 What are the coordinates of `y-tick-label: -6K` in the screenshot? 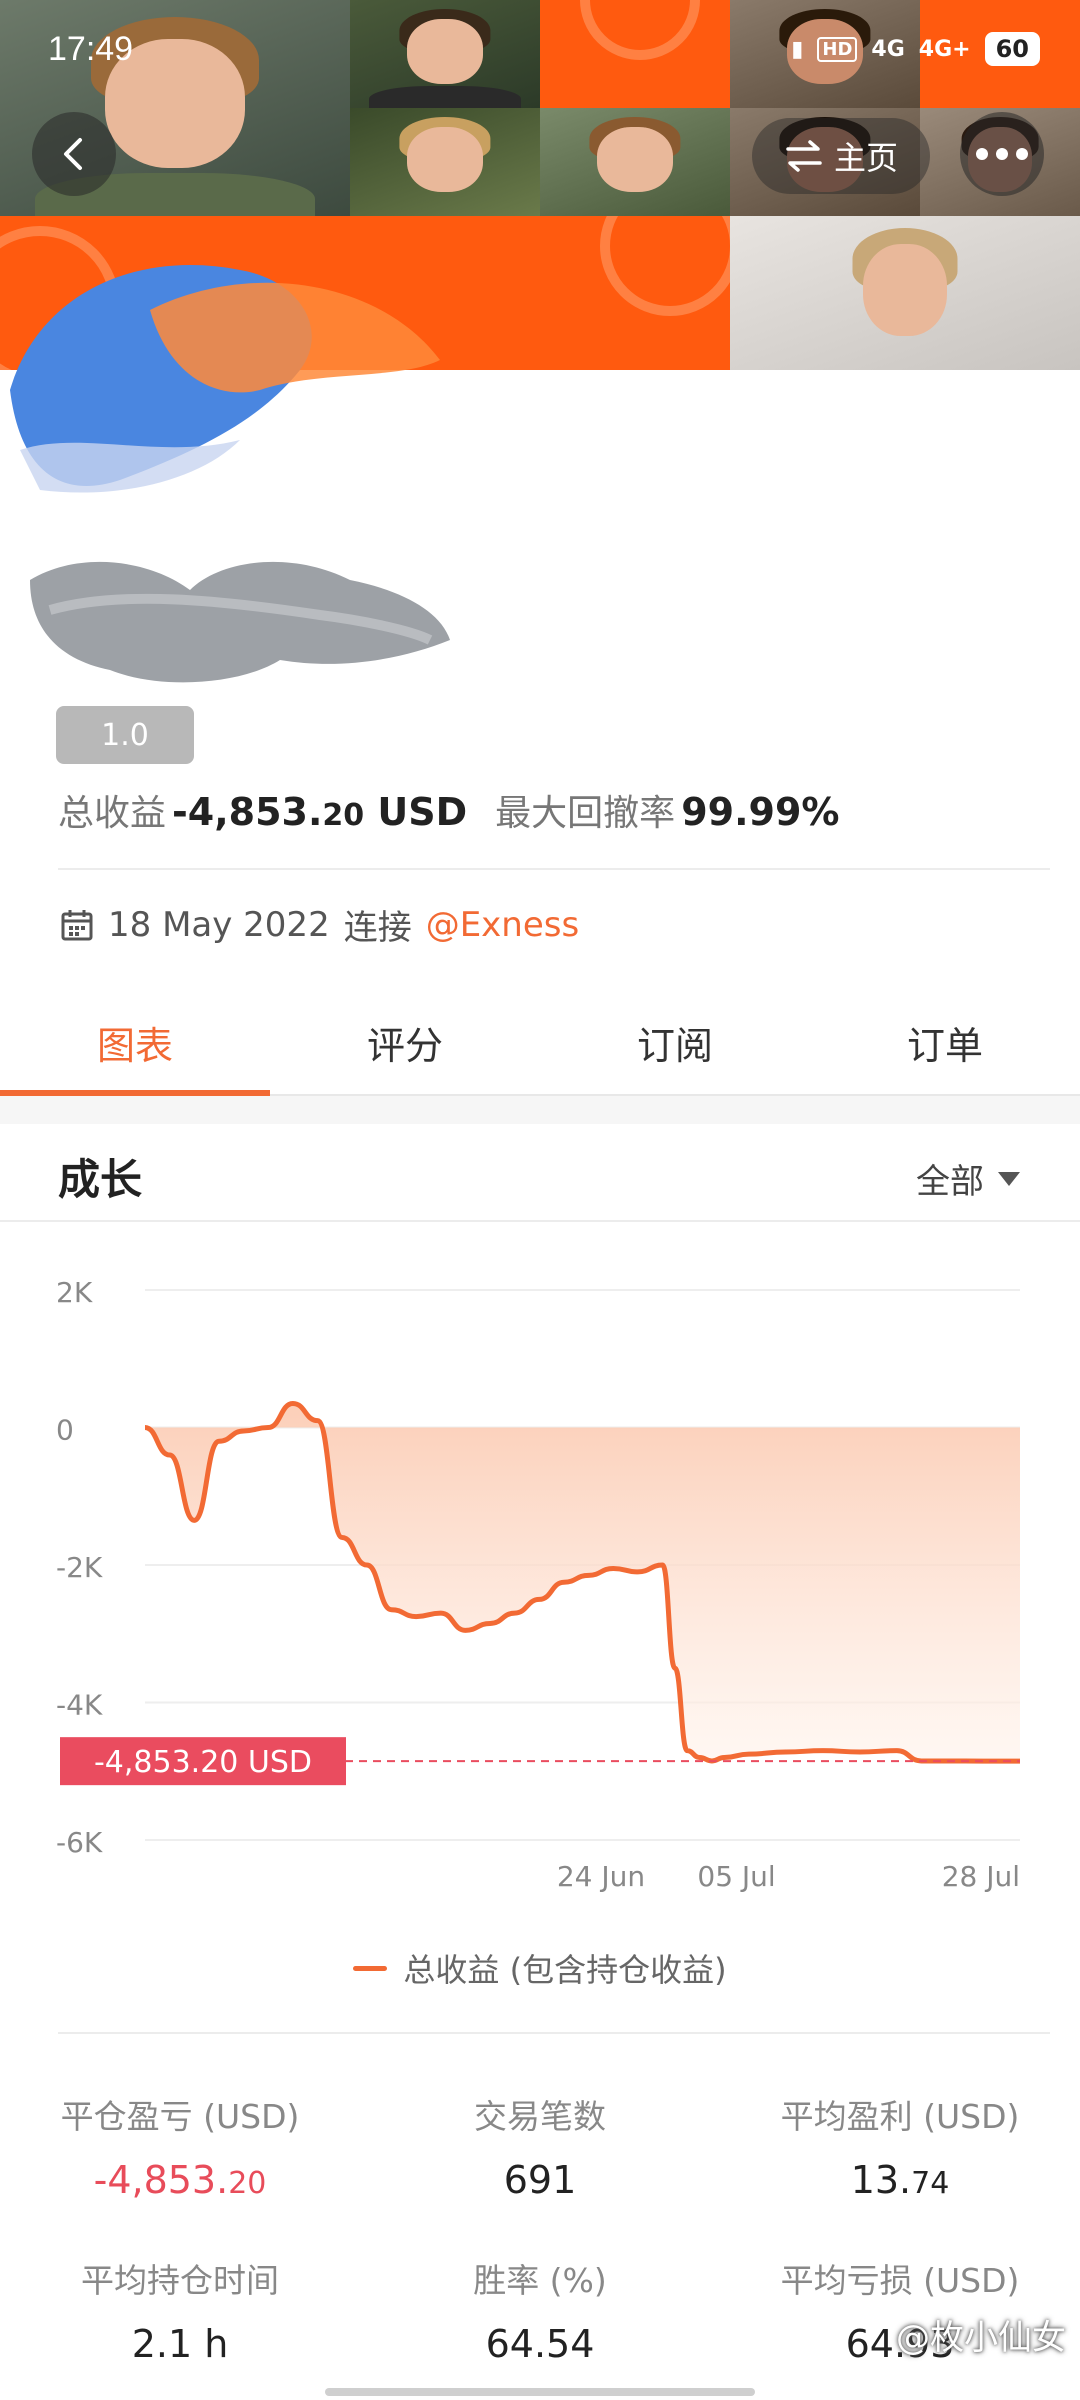 It's located at (79, 1842).